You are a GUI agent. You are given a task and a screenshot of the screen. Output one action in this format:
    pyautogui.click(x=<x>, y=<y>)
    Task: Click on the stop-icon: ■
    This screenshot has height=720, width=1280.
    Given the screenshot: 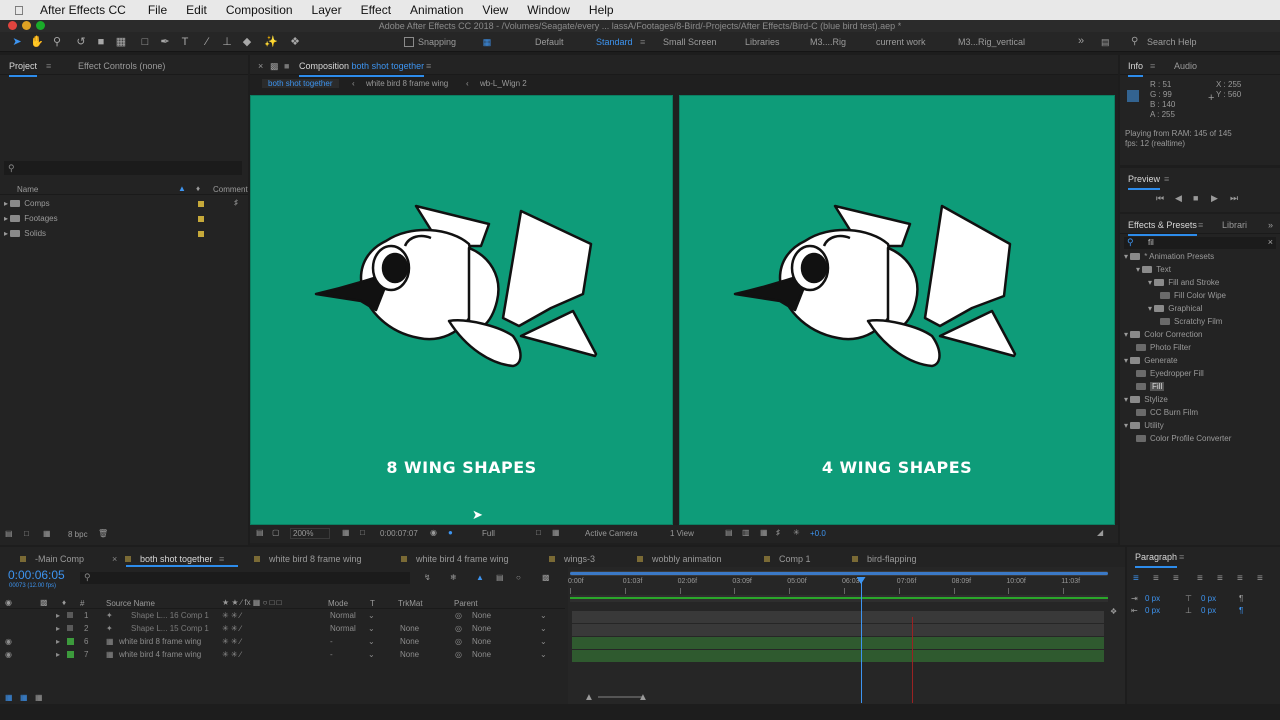 What is the action you would take?
    pyautogui.click(x=1195, y=198)
    